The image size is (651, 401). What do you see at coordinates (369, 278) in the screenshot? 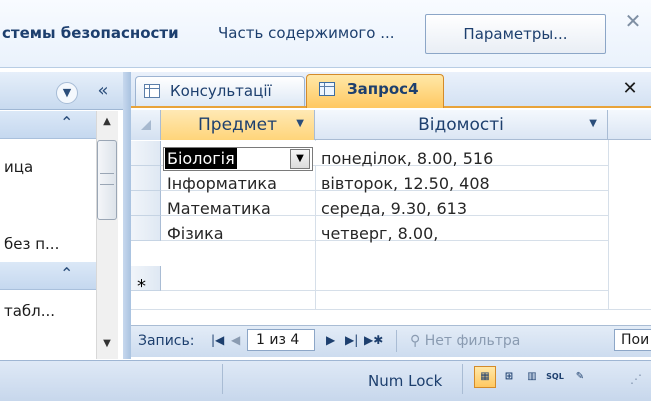
I see `new-record-row` at bounding box center [369, 278].